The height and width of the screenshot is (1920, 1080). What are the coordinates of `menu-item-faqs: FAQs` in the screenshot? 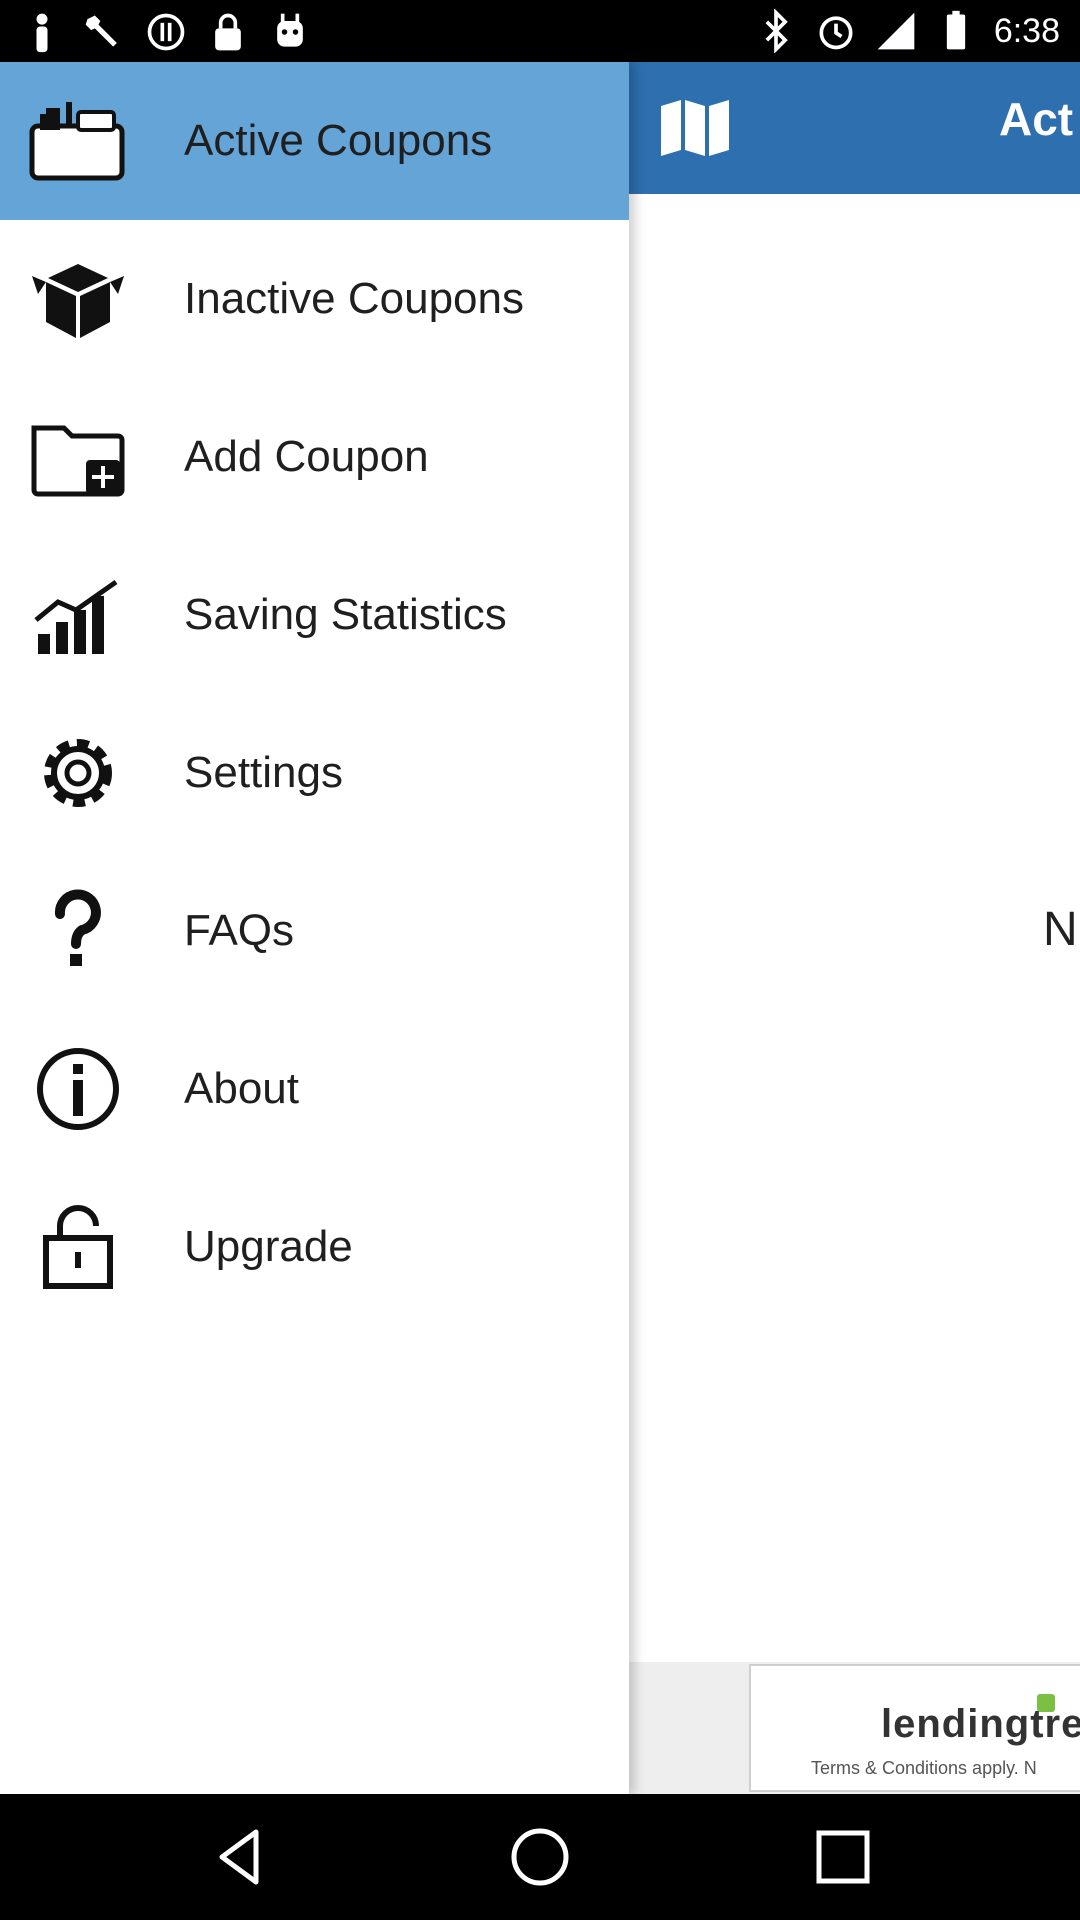 It's located at (314, 931).